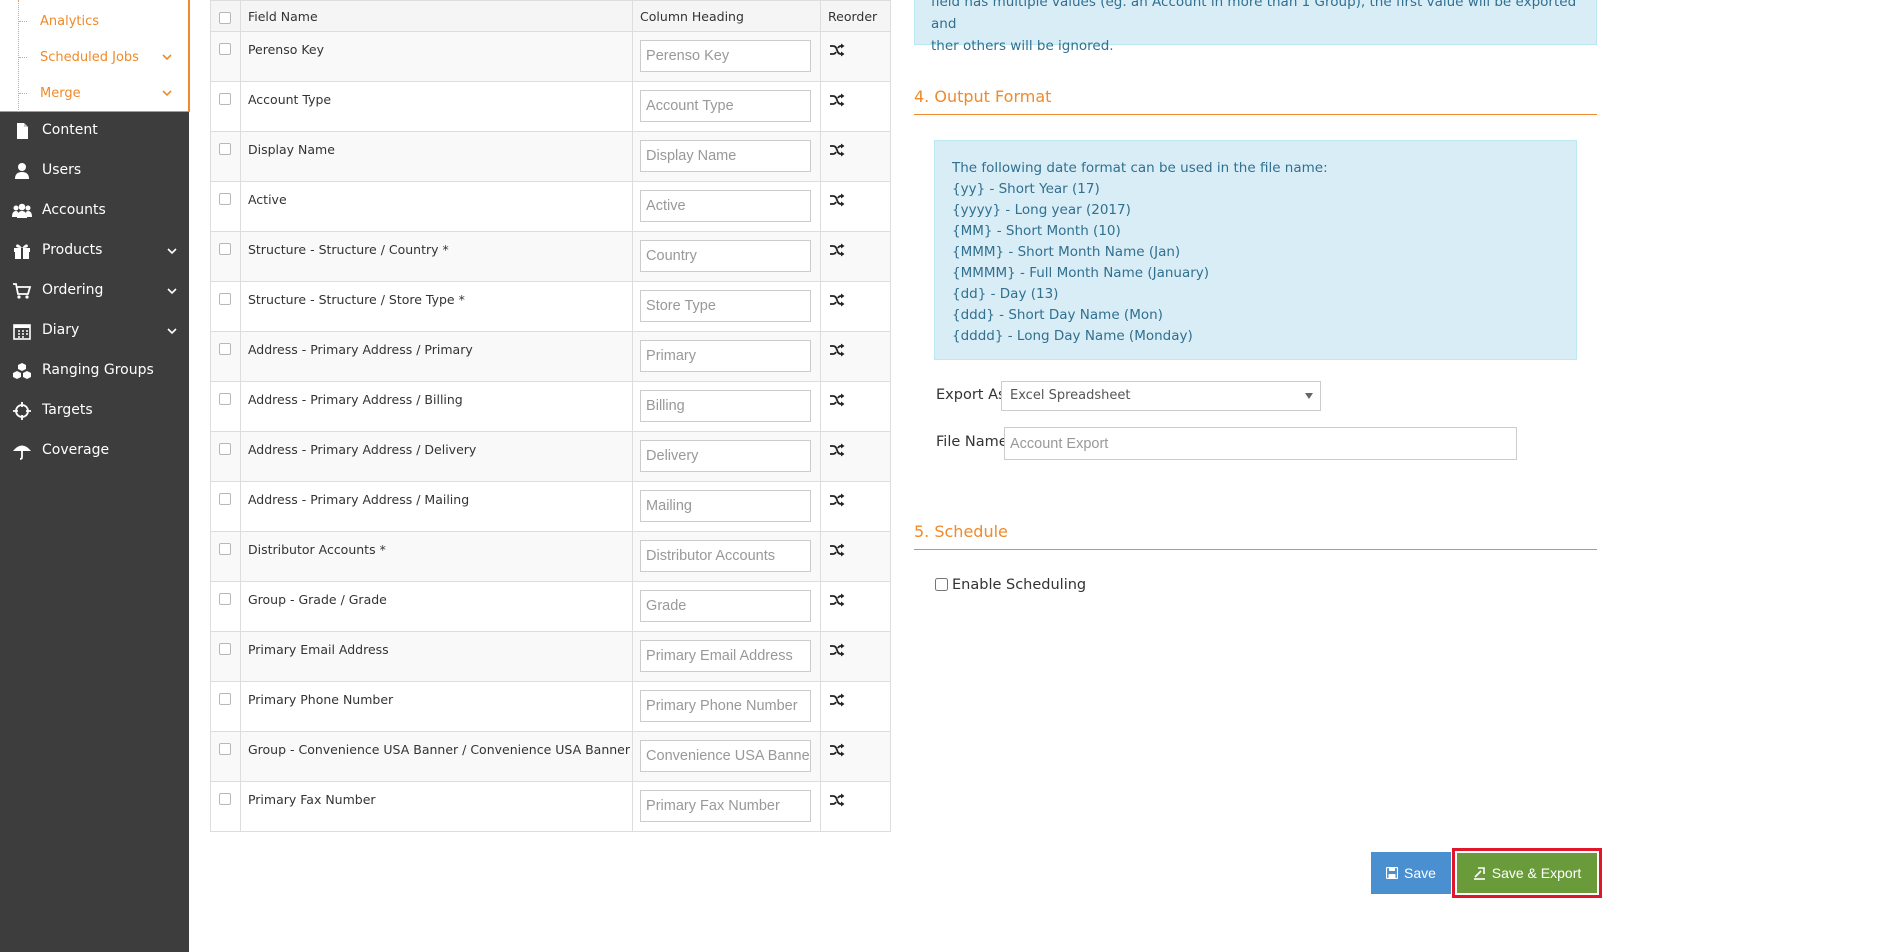 This screenshot has width=1900, height=952. I want to click on sidebar-item-users: Users, so click(94, 171).